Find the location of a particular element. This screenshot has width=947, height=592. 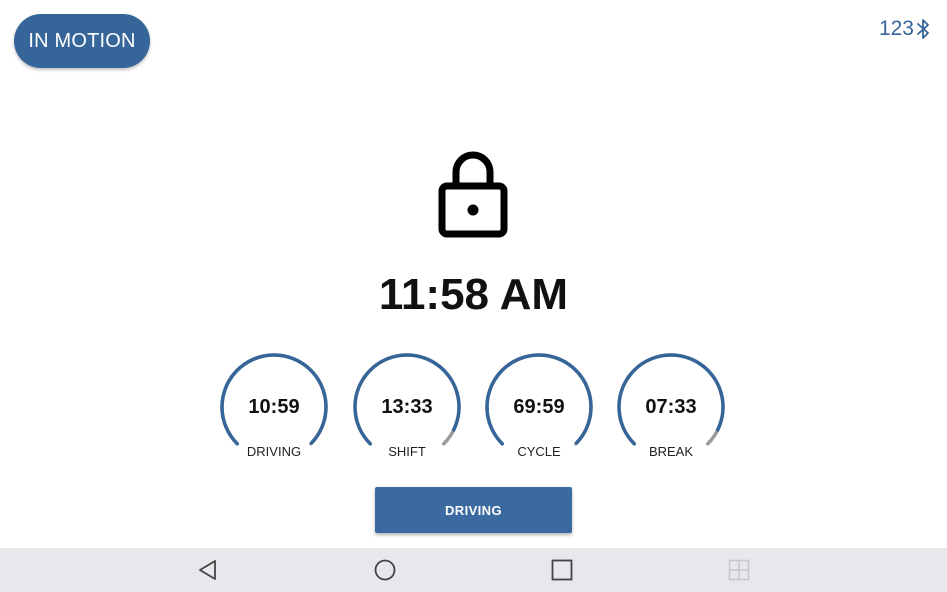

in-motion-status-button: IN MOTION is located at coordinates (82, 41).